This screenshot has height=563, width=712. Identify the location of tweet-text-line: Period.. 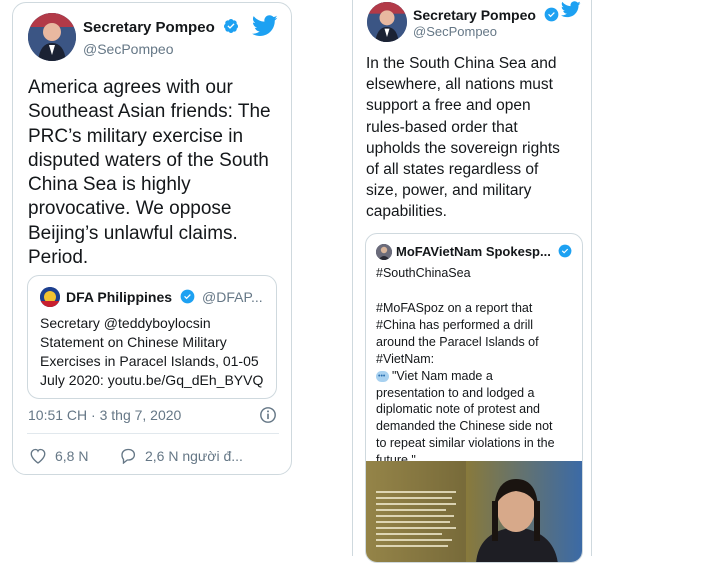
(58, 258).